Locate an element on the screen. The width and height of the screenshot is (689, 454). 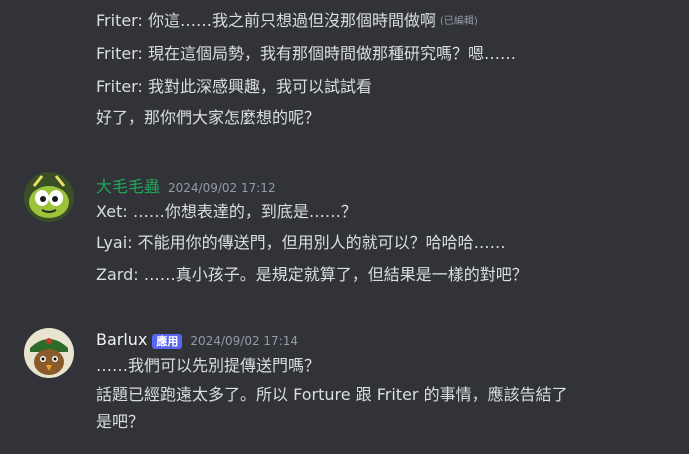
message-line: Xet: ……你想表達的，到底是……？ is located at coordinates (226, 211).